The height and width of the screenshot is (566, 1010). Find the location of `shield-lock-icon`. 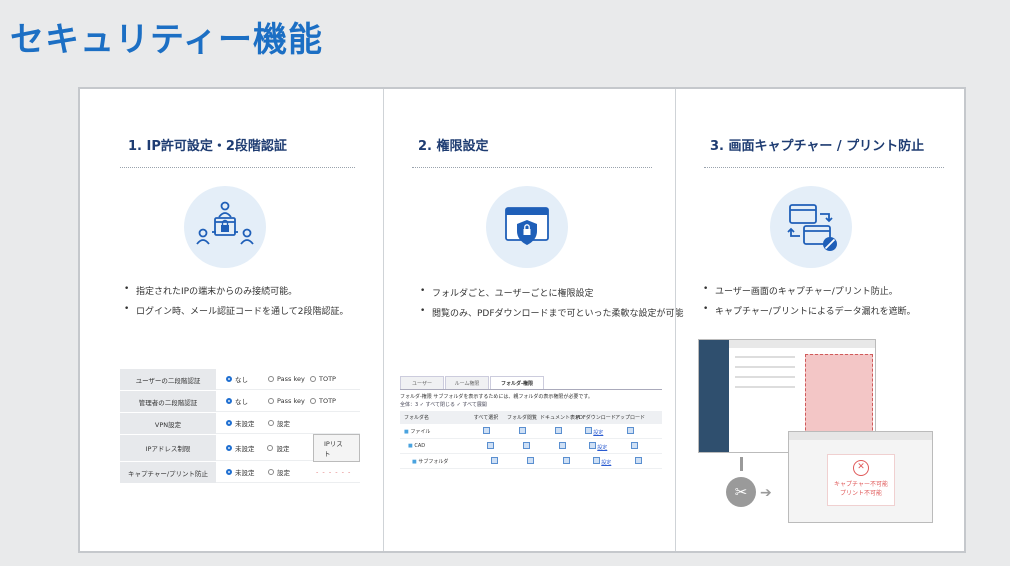

shield-lock-icon is located at coordinates (527, 227).